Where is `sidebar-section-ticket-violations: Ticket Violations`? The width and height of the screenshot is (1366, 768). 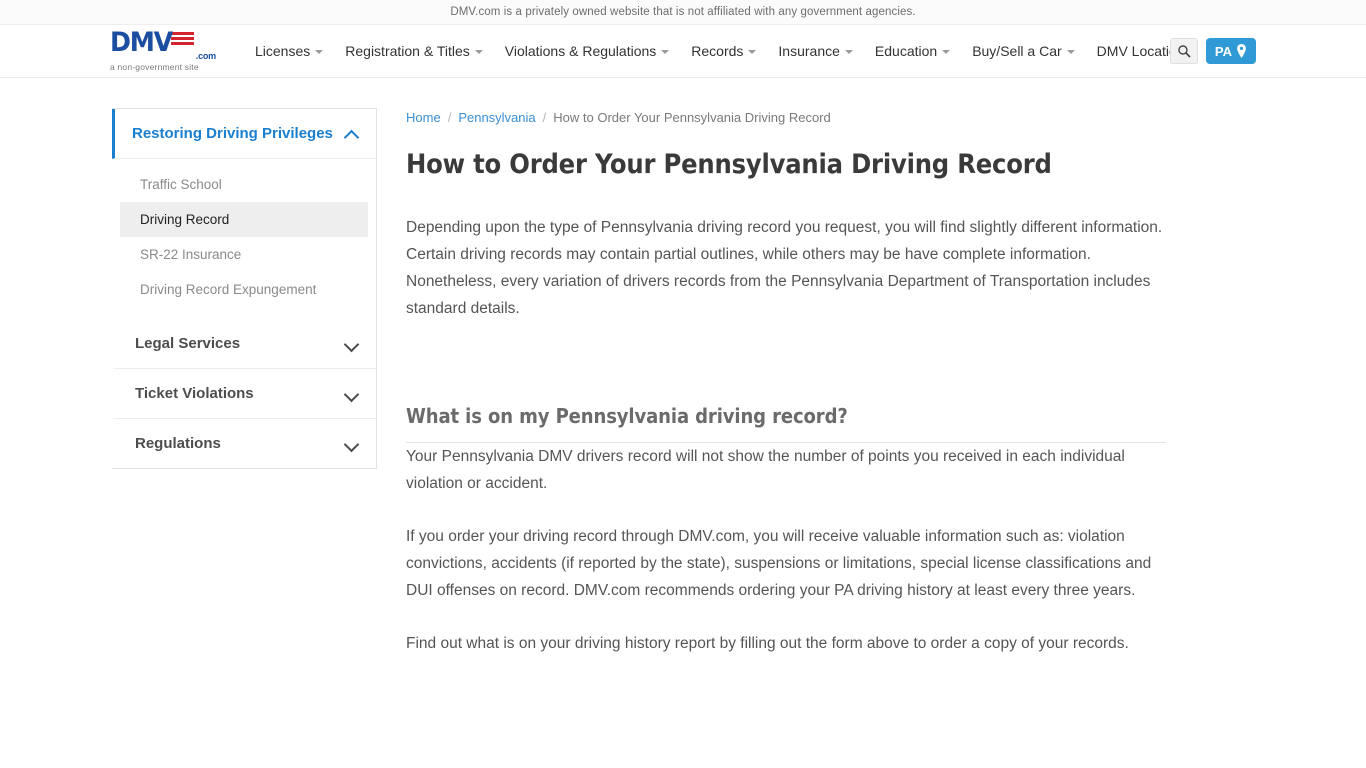
sidebar-section-ticket-violations: Ticket Violations is located at coordinates (244, 394).